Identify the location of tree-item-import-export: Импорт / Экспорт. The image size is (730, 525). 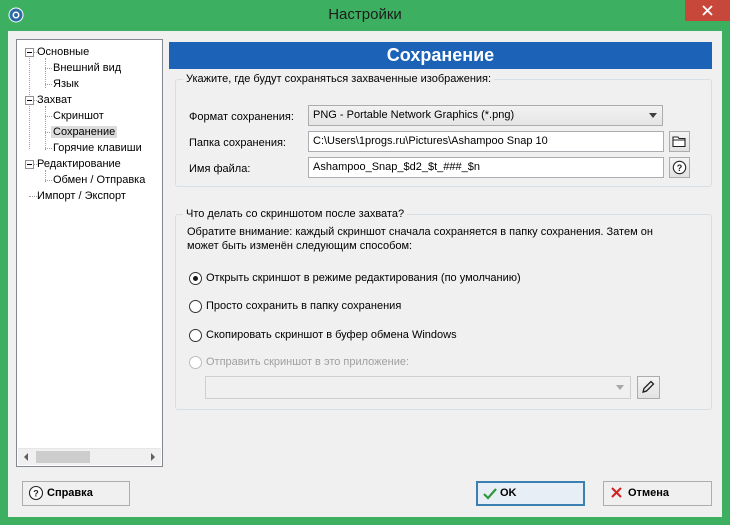
(81, 196).